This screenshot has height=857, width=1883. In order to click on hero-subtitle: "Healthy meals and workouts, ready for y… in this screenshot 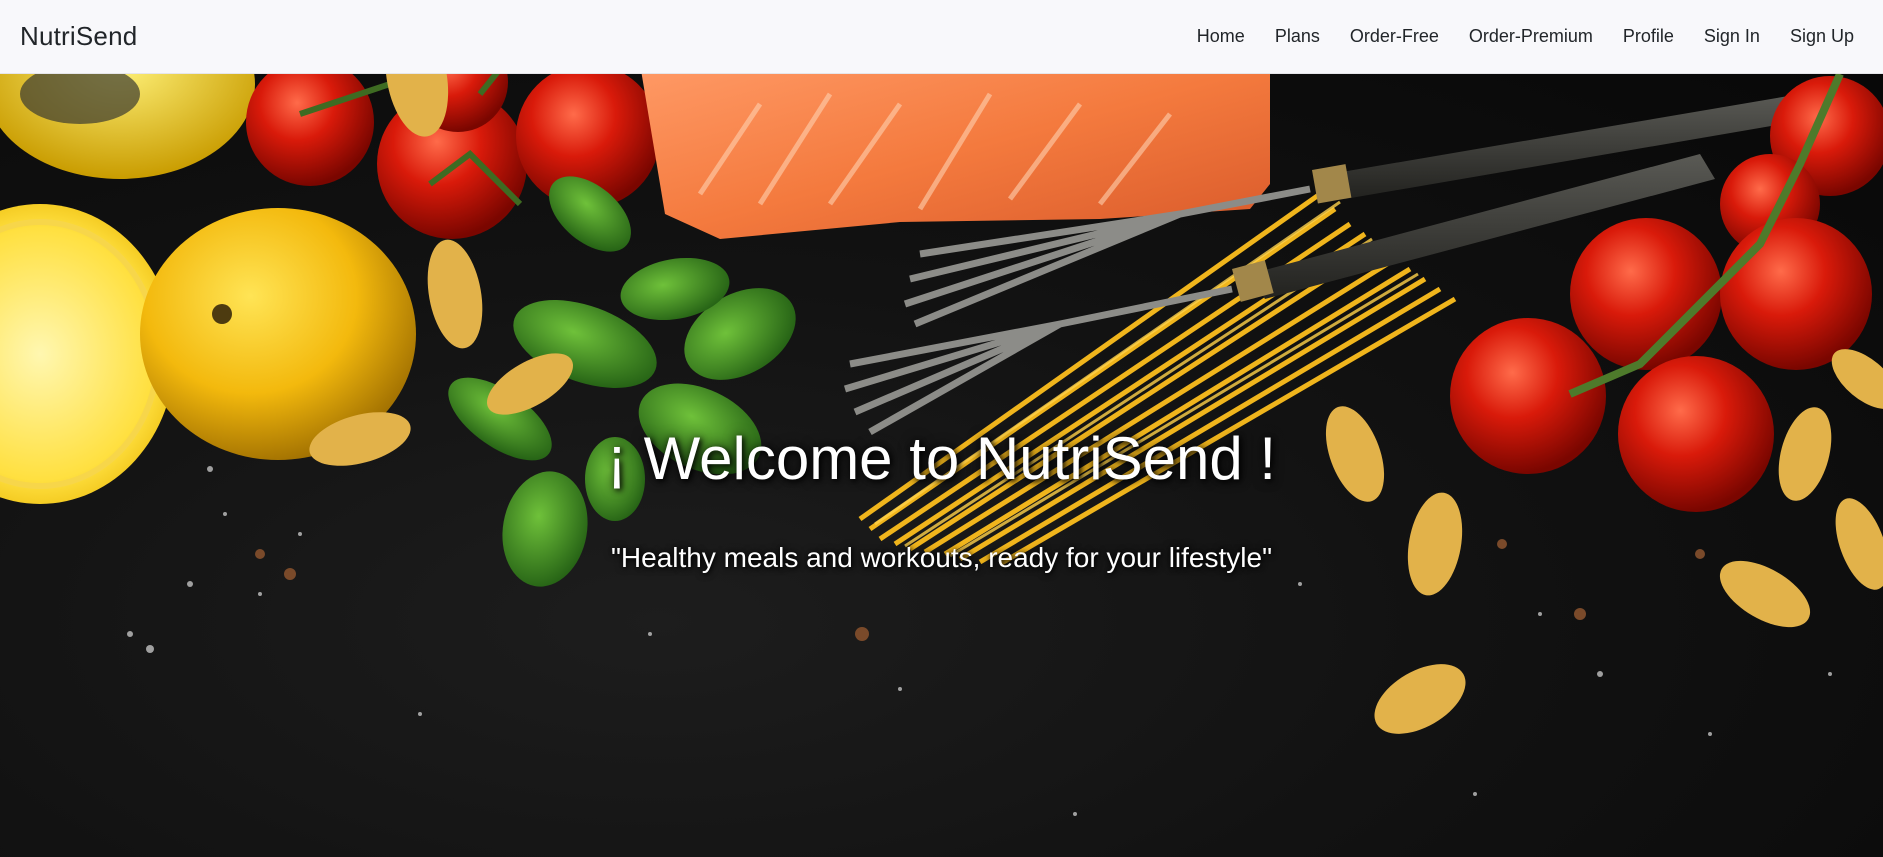, I will do `click(941, 557)`.